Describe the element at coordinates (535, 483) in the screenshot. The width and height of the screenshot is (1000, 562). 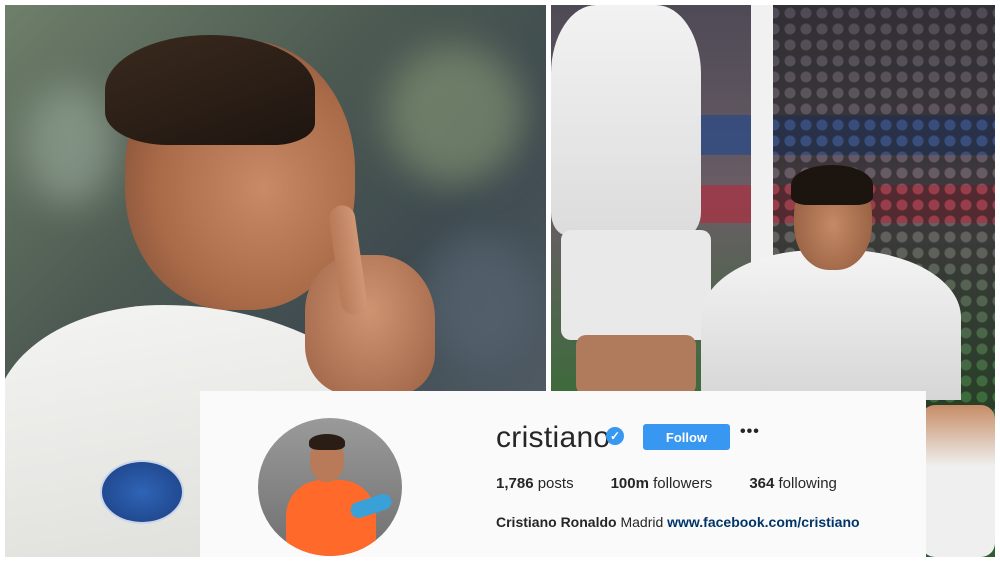
I see `posts-stat: 1,786 posts` at that location.